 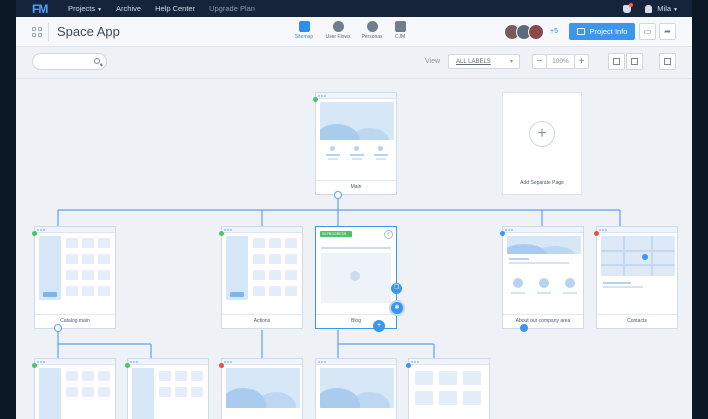 What do you see at coordinates (543, 321) in the screenshot?
I see `page-name: About our company area` at bounding box center [543, 321].